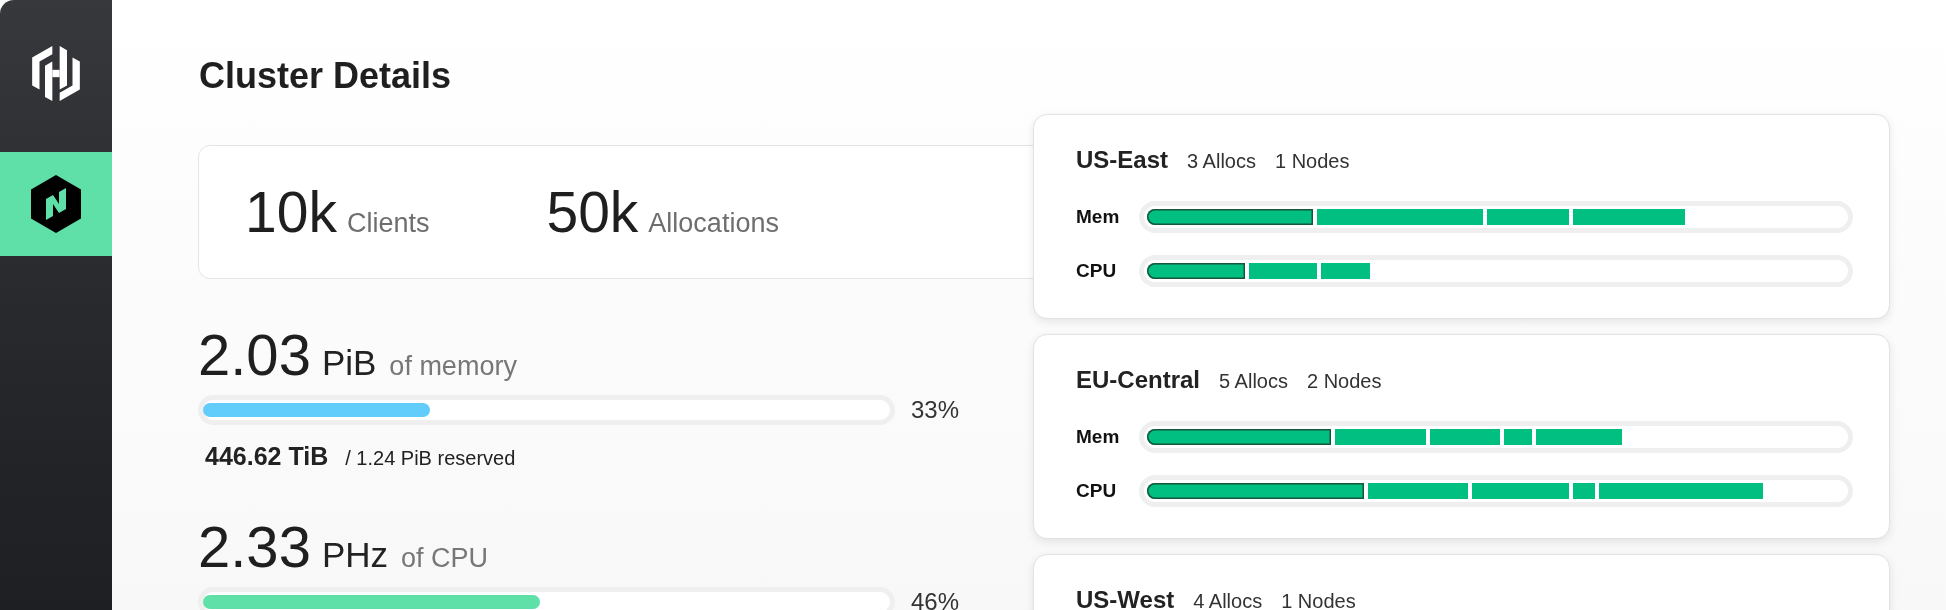 The width and height of the screenshot is (1946, 610). I want to click on resource-amount: 2.03, so click(254, 355).